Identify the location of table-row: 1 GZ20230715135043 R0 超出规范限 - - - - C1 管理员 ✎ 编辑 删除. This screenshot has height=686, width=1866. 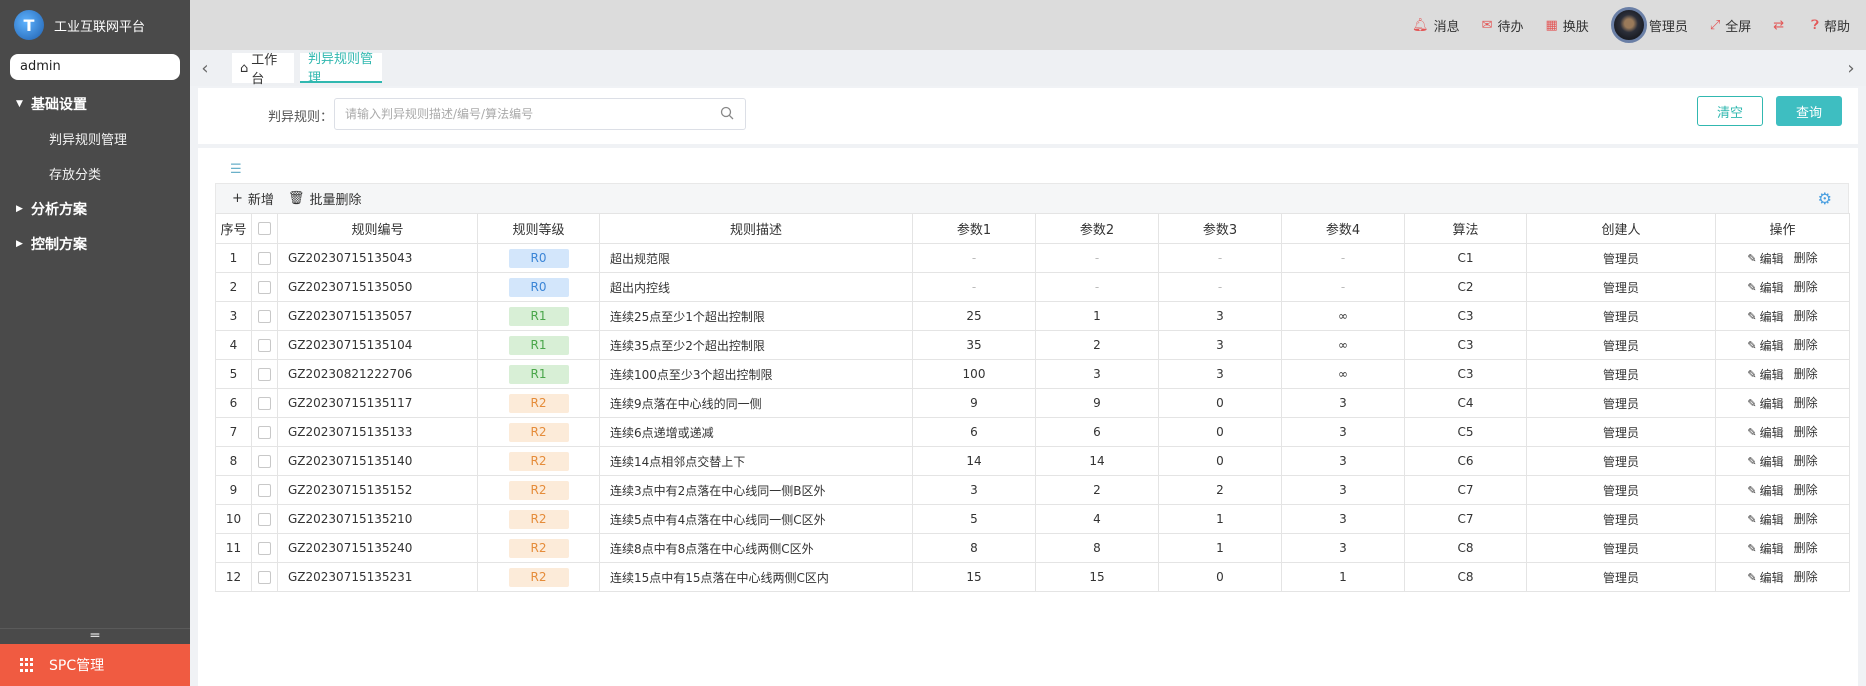
(1032, 258).